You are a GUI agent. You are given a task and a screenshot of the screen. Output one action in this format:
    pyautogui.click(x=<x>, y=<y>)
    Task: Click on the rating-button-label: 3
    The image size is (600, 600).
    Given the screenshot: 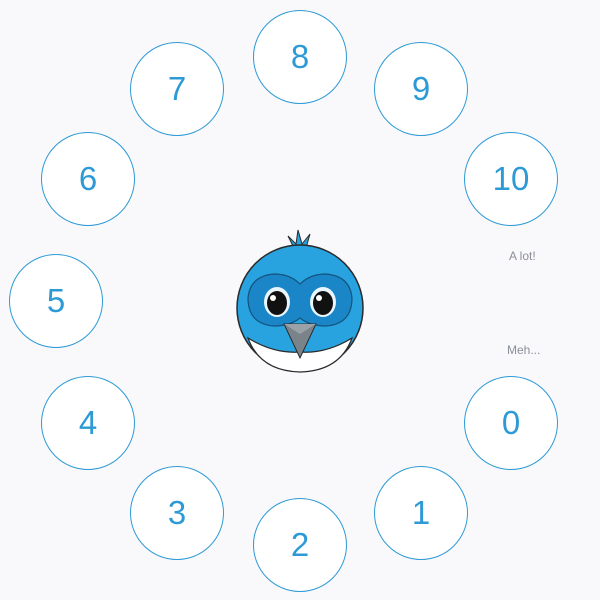 What is the action you would take?
    pyautogui.click(x=177, y=512)
    